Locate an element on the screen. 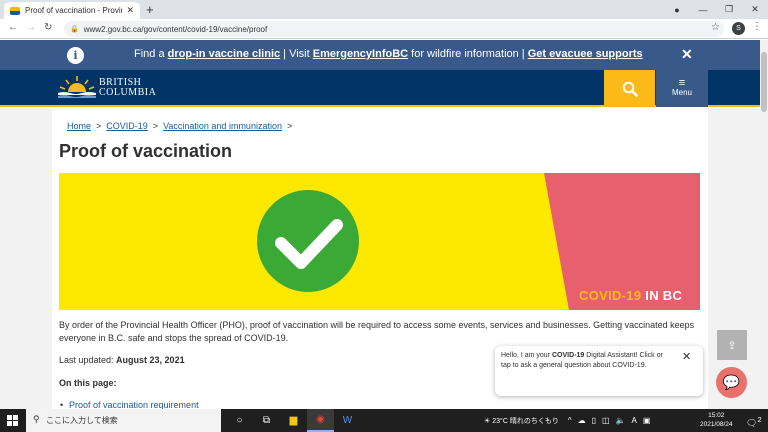  volume-icon: 🔈 is located at coordinates (621, 420).